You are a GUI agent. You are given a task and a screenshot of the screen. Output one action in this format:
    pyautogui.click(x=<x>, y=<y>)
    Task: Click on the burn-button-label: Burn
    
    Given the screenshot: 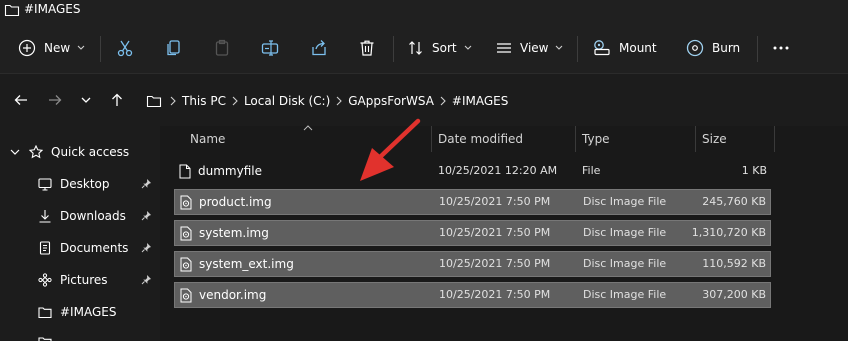 What is the action you would take?
    pyautogui.click(x=726, y=48)
    